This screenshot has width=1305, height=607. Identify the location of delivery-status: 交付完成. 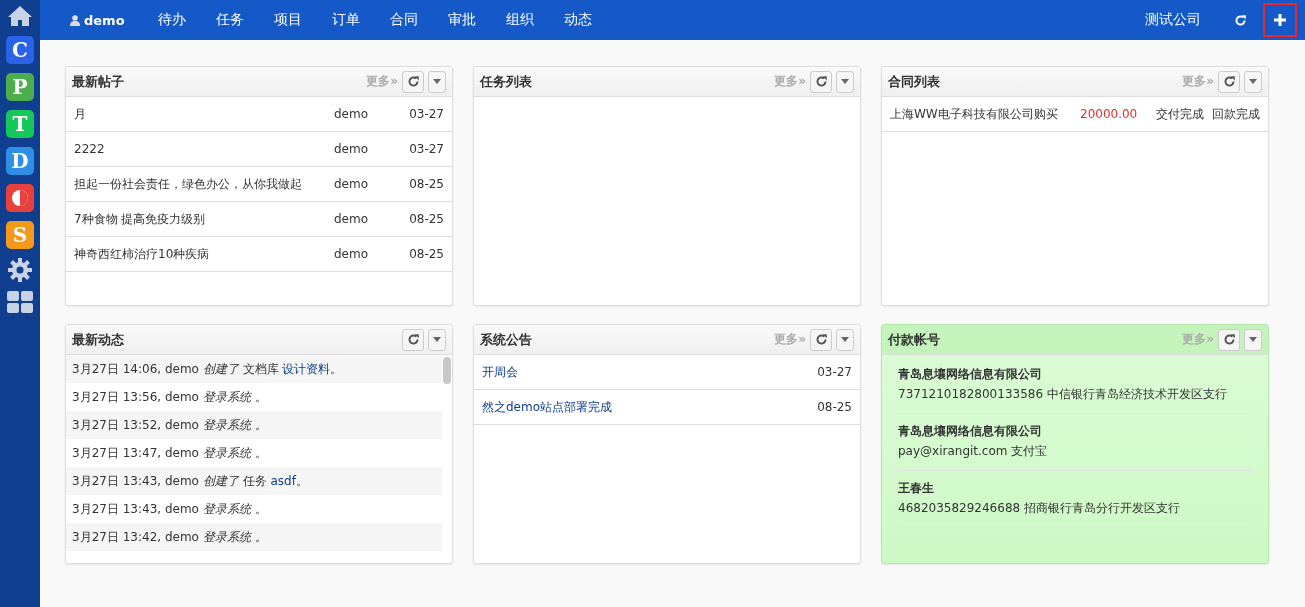
(1180, 114).